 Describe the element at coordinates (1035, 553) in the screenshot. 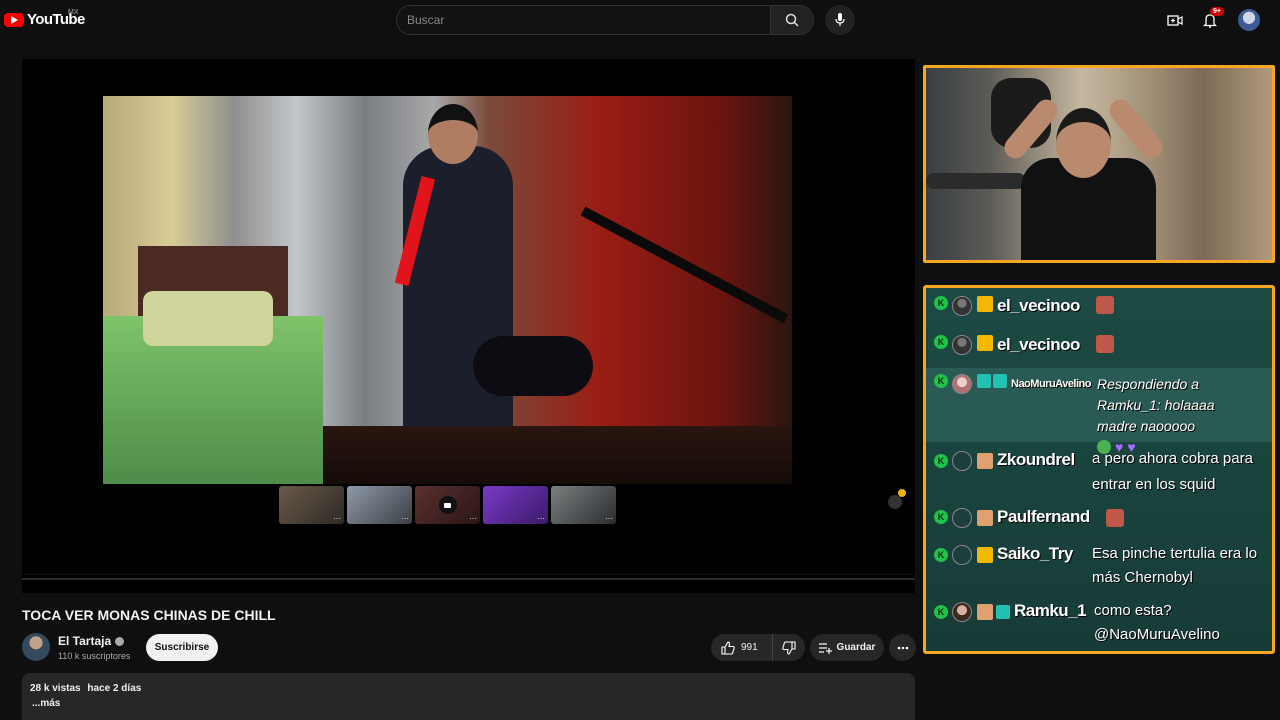

I see `chat-username: Saiko_Try` at that location.